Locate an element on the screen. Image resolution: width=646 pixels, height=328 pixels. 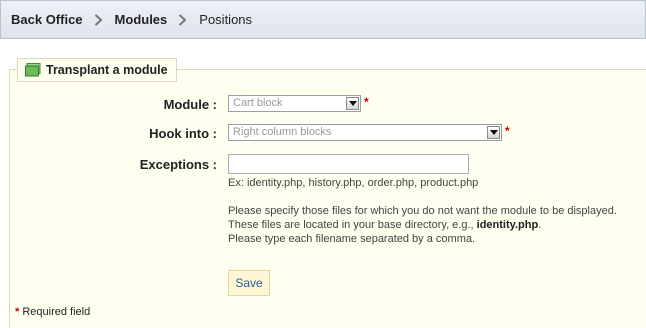
panel-legend: Transplant a module is located at coordinates (97, 70).